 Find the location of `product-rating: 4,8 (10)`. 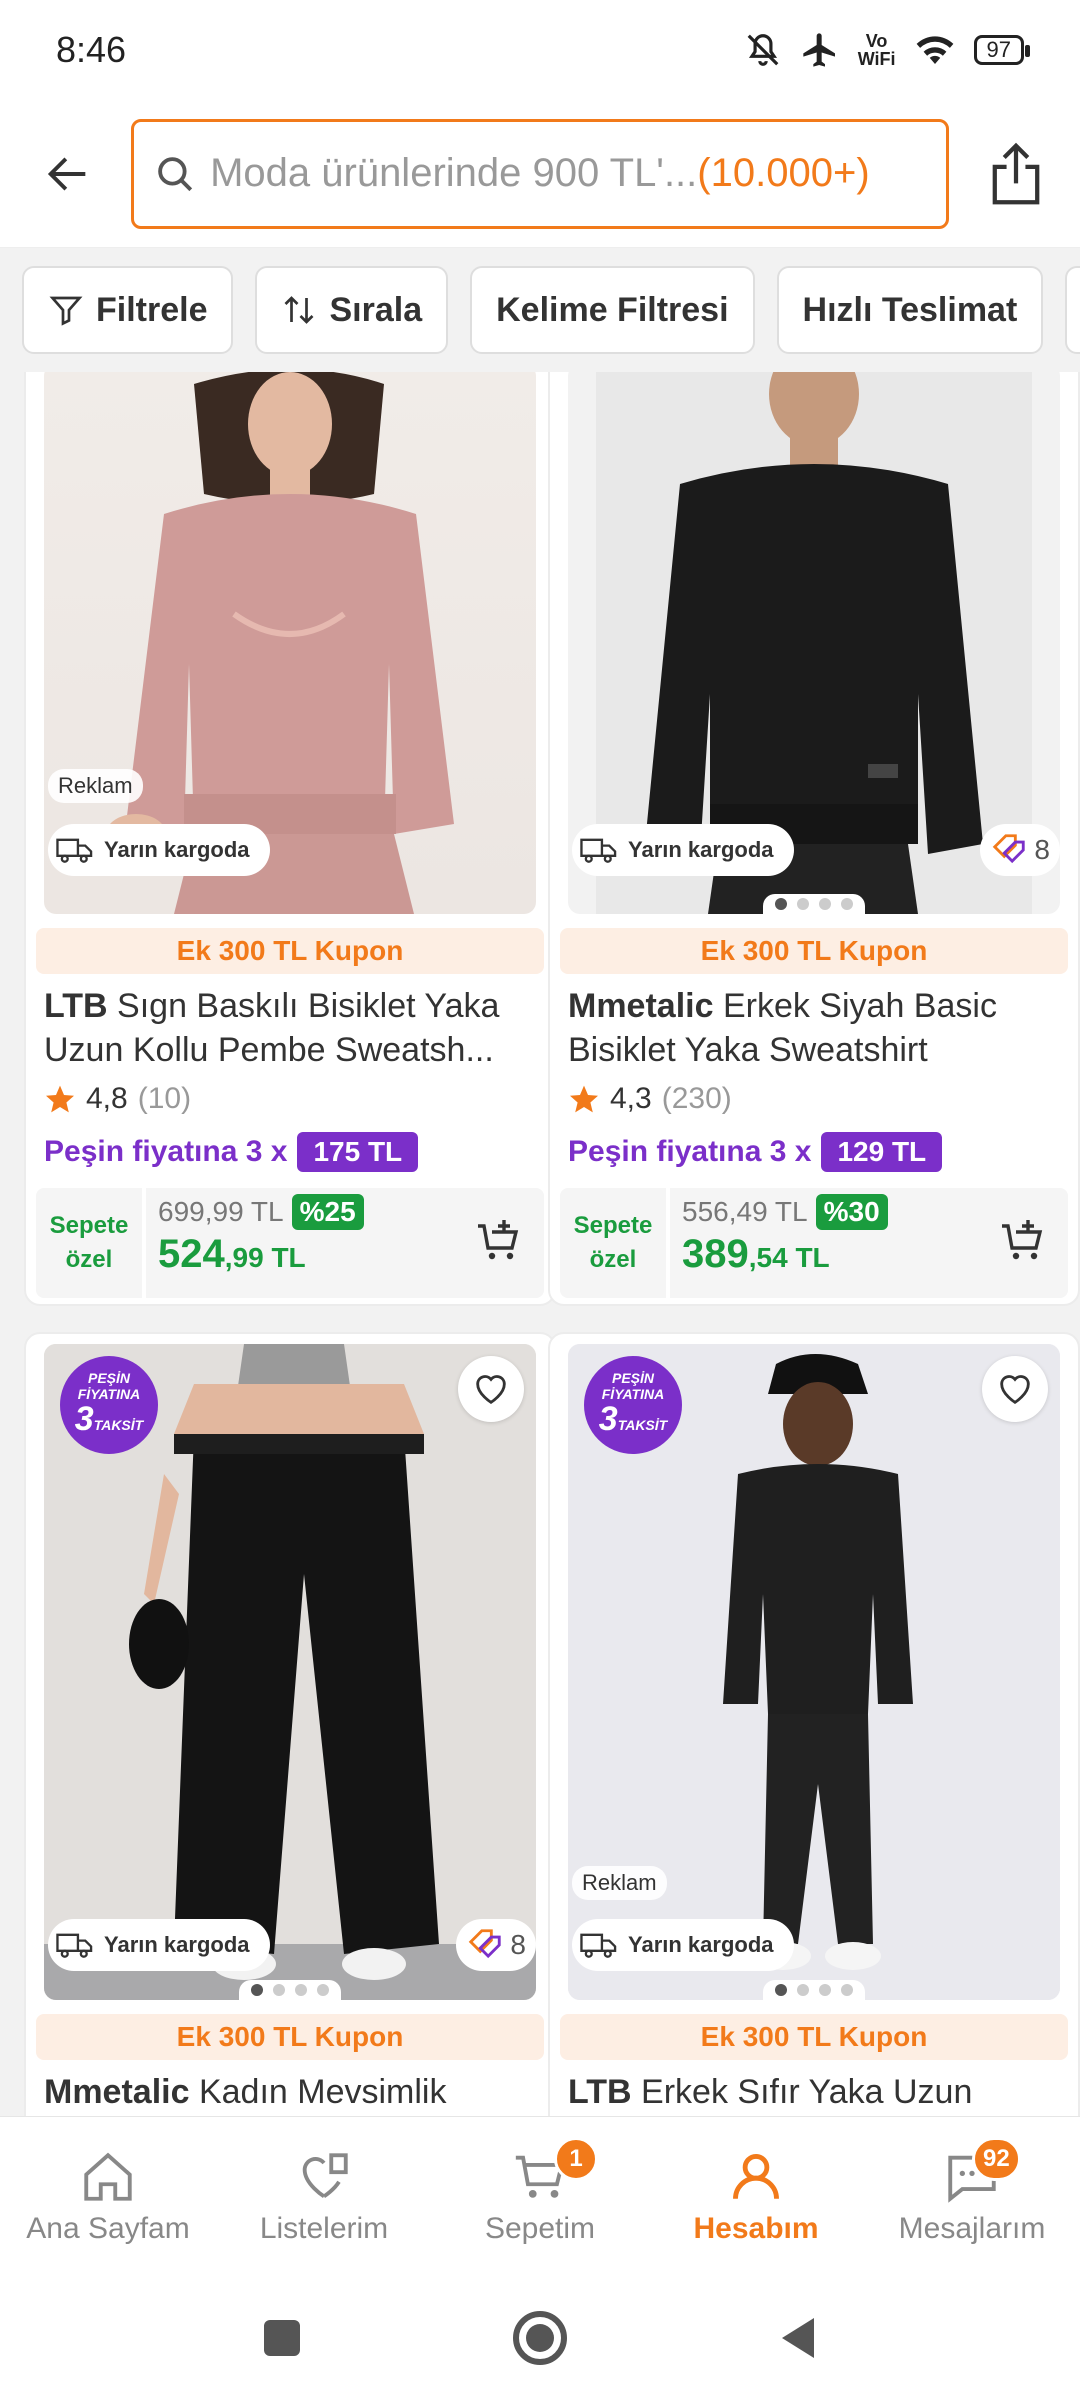

product-rating: 4,8 (10) is located at coordinates (290, 1099).